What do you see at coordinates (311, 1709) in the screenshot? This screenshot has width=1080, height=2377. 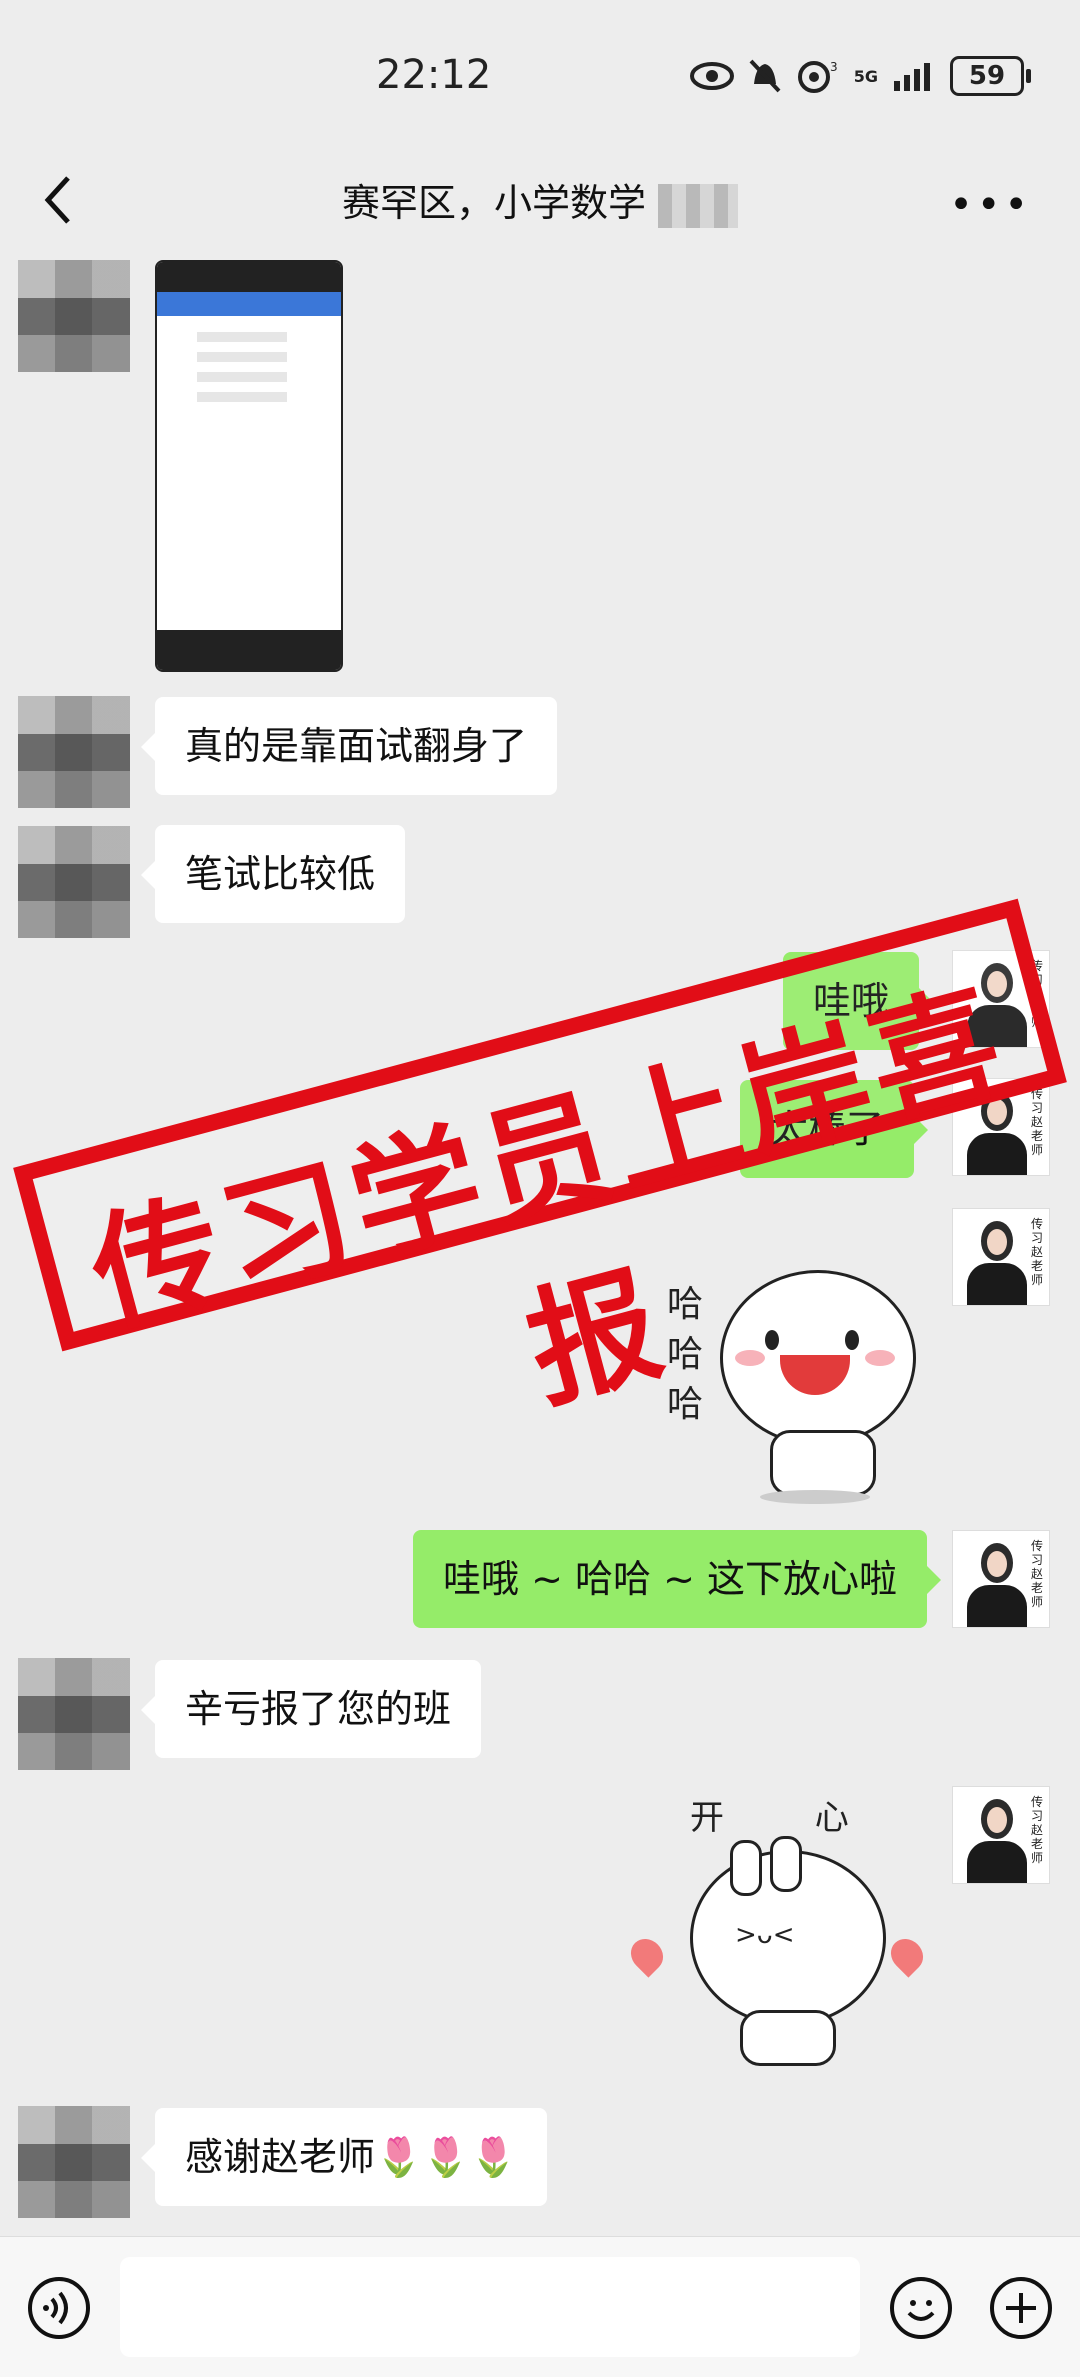 I see `message-bubble-incoming: 辛亏报了您的班` at bounding box center [311, 1709].